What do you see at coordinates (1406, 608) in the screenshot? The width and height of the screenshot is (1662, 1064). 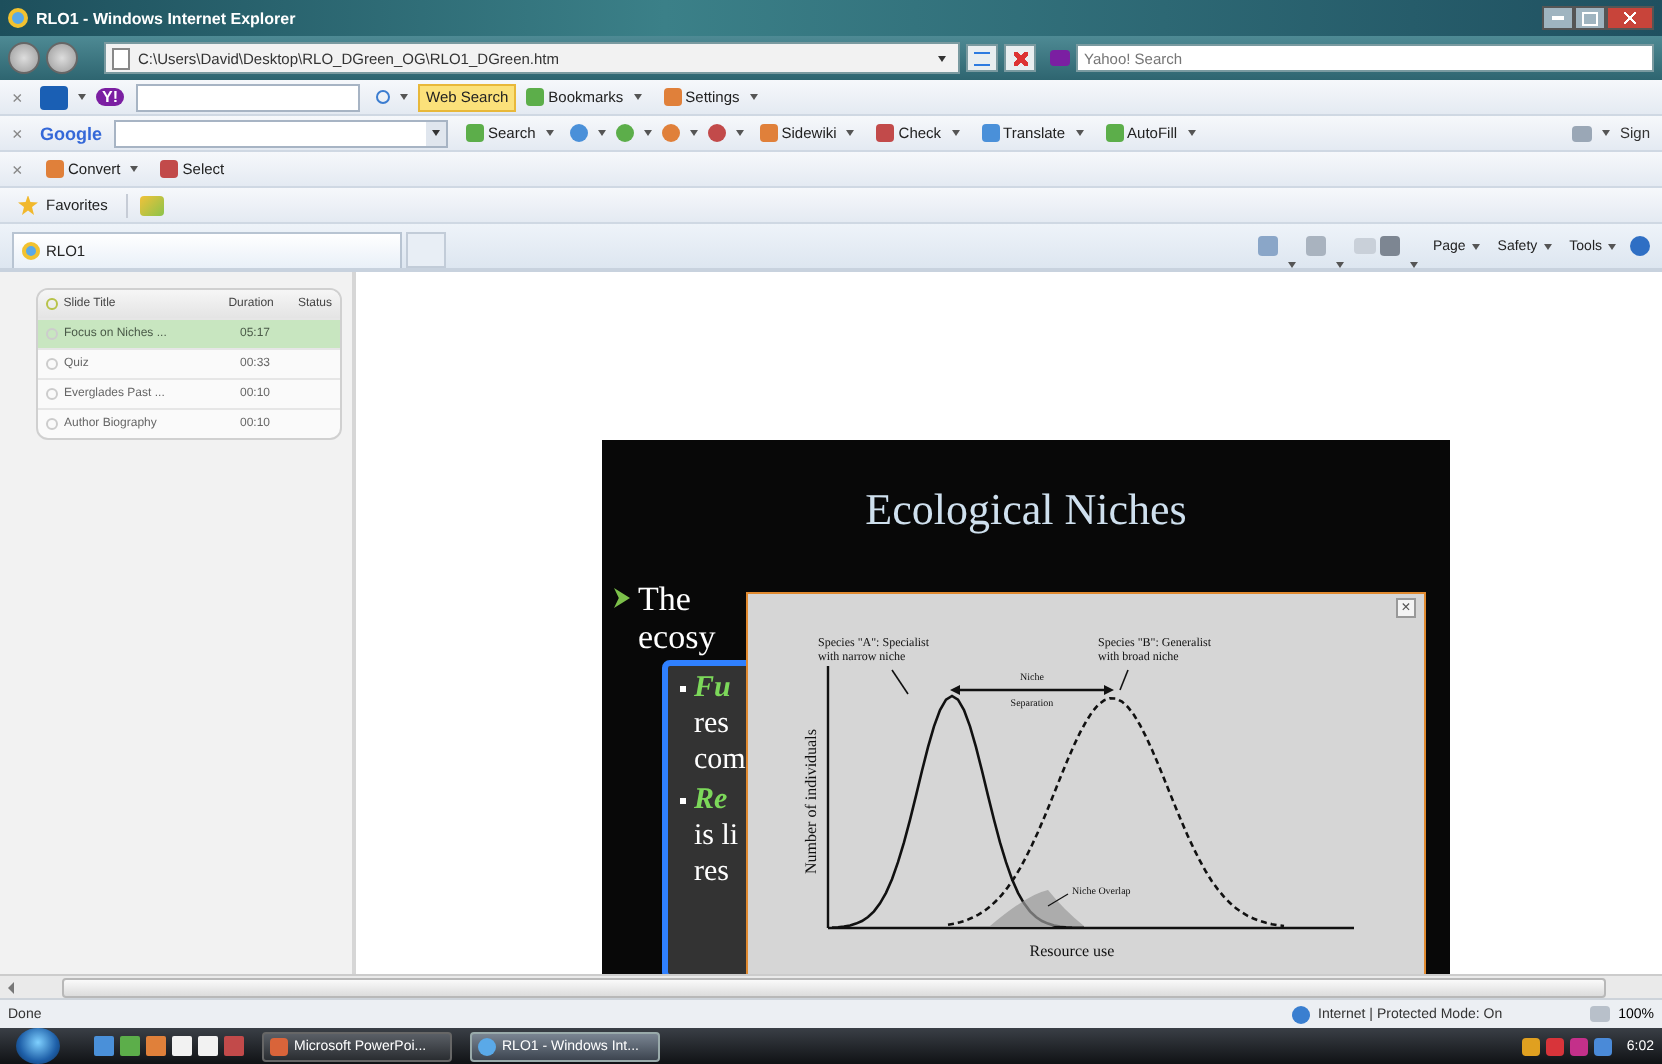 I see `popup-close-button: ×` at bounding box center [1406, 608].